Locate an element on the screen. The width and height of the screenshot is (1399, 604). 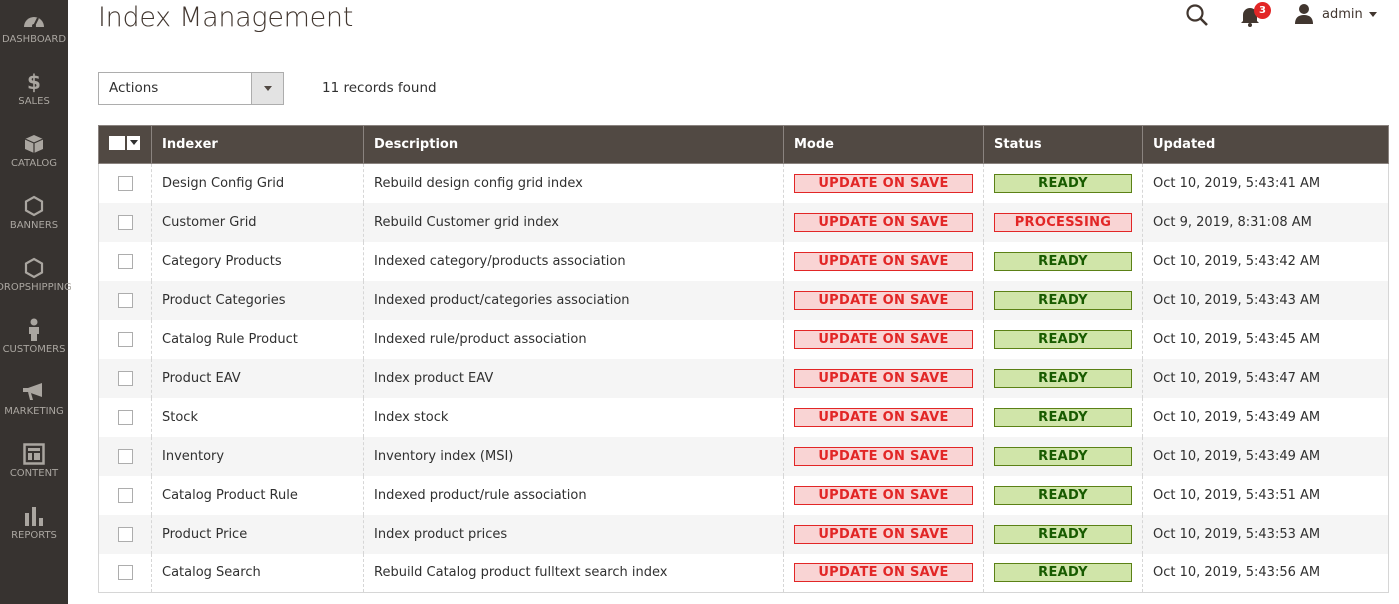
indexer-description: Index stock is located at coordinates (573, 417).